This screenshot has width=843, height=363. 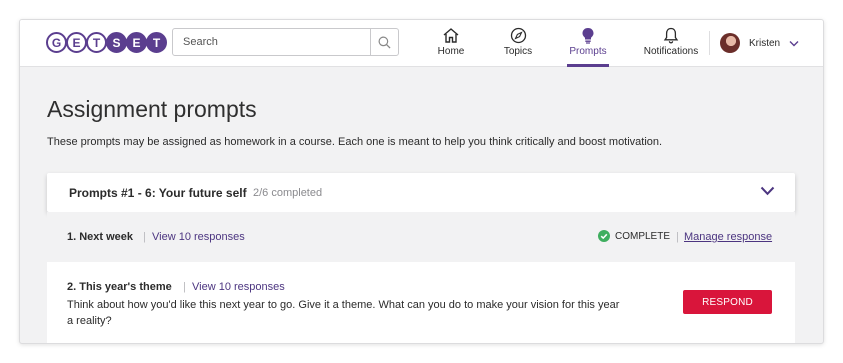 I want to click on home-icon, so click(x=451, y=35).